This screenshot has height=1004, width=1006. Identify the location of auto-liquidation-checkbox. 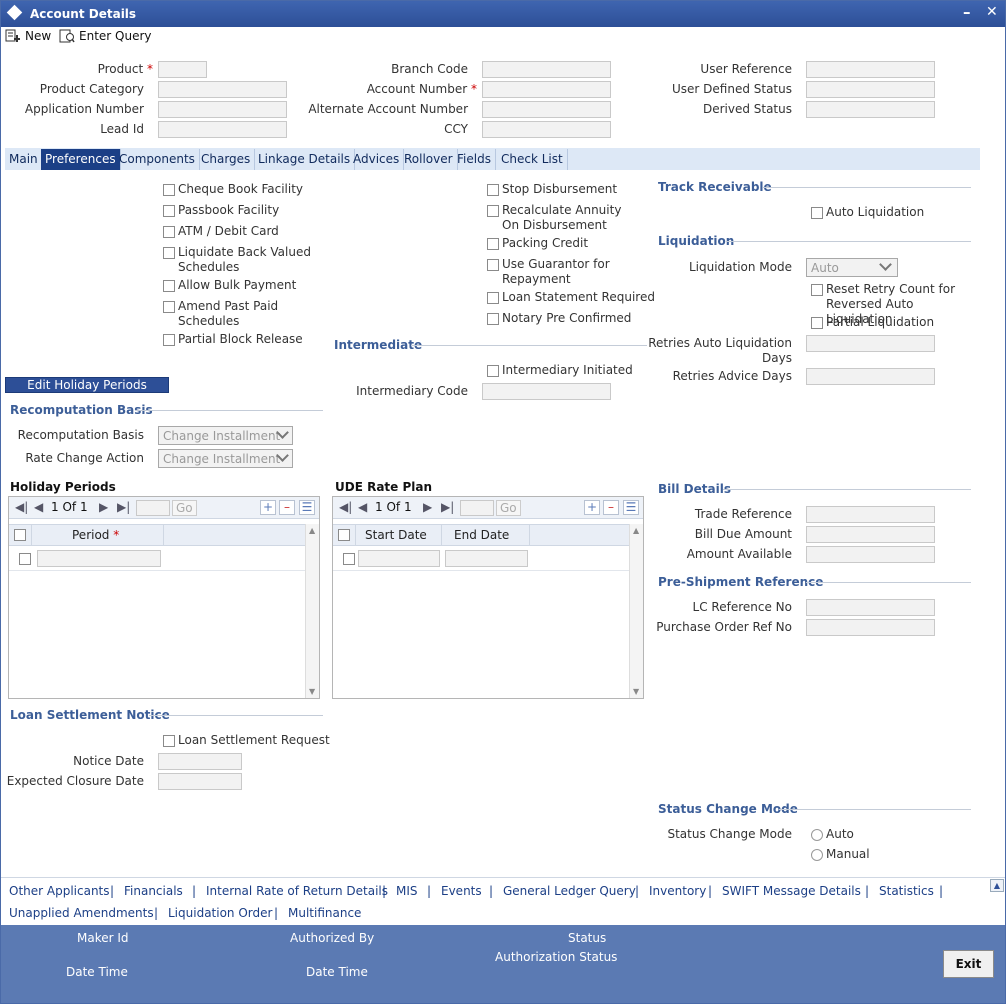
(817, 213).